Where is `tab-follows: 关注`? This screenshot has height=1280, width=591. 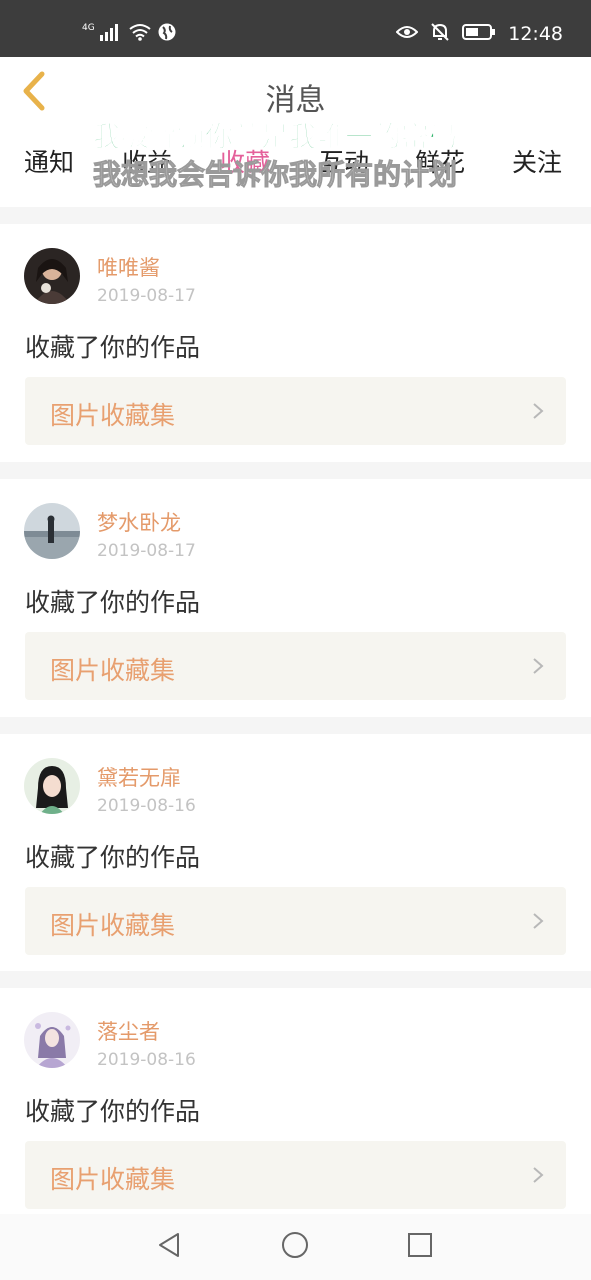 tab-follows: 关注 is located at coordinates (537, 161).